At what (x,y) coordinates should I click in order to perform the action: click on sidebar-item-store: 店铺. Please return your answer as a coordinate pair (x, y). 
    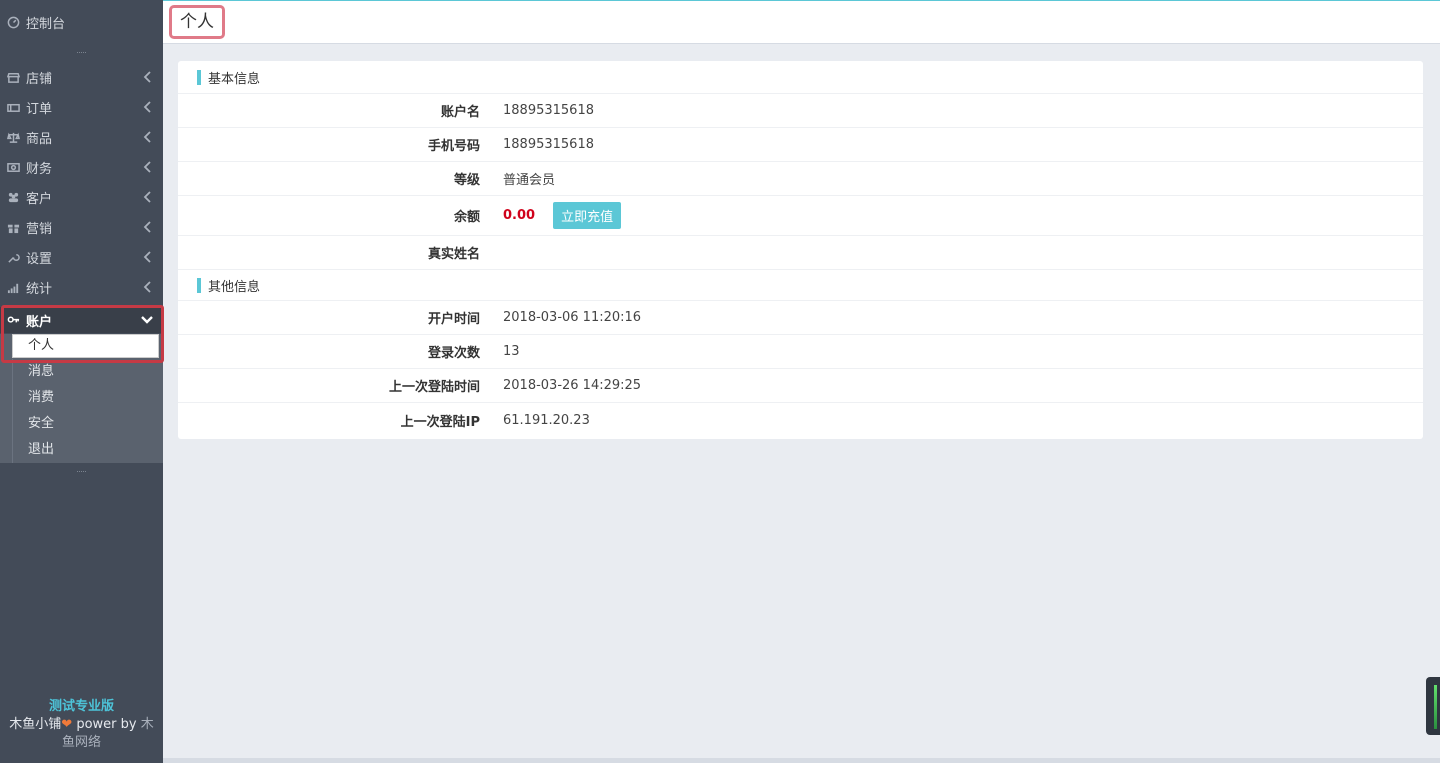
    Looking at the image, I should click on (81, 77).